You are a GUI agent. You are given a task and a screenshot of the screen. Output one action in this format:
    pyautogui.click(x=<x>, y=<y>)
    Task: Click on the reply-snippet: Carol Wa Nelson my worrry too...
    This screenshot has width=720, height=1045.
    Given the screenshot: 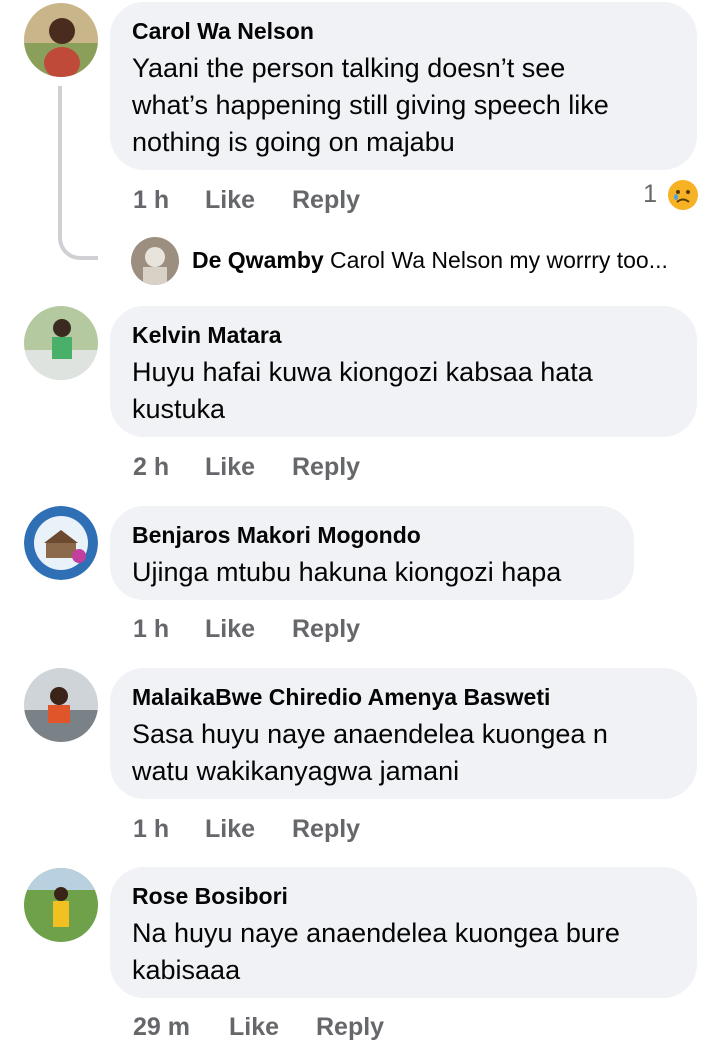 What is the action you would take?
    pyautogui.click(x=499, y=260)
    